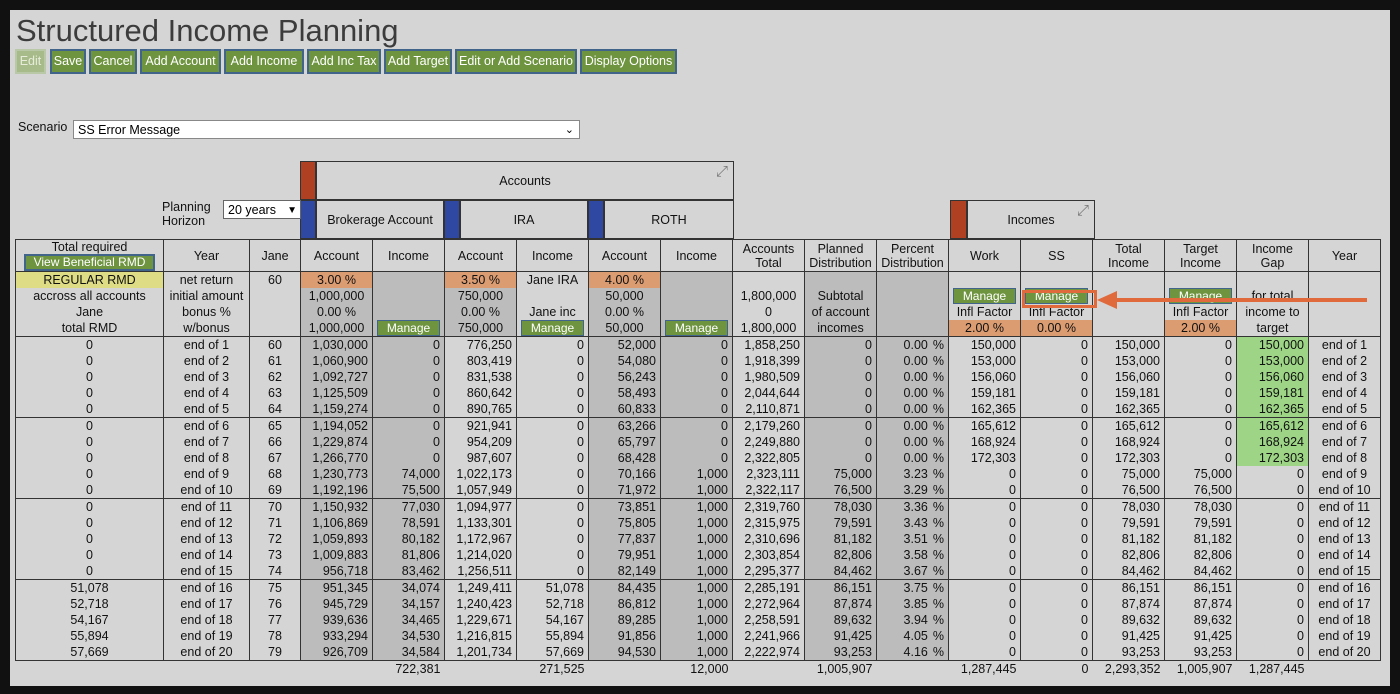 The image size is (1400, 694). Describe the element at coordinates (624, 279) in the screenshot. I see `roth-rate-input: 4.00 %` at that location.